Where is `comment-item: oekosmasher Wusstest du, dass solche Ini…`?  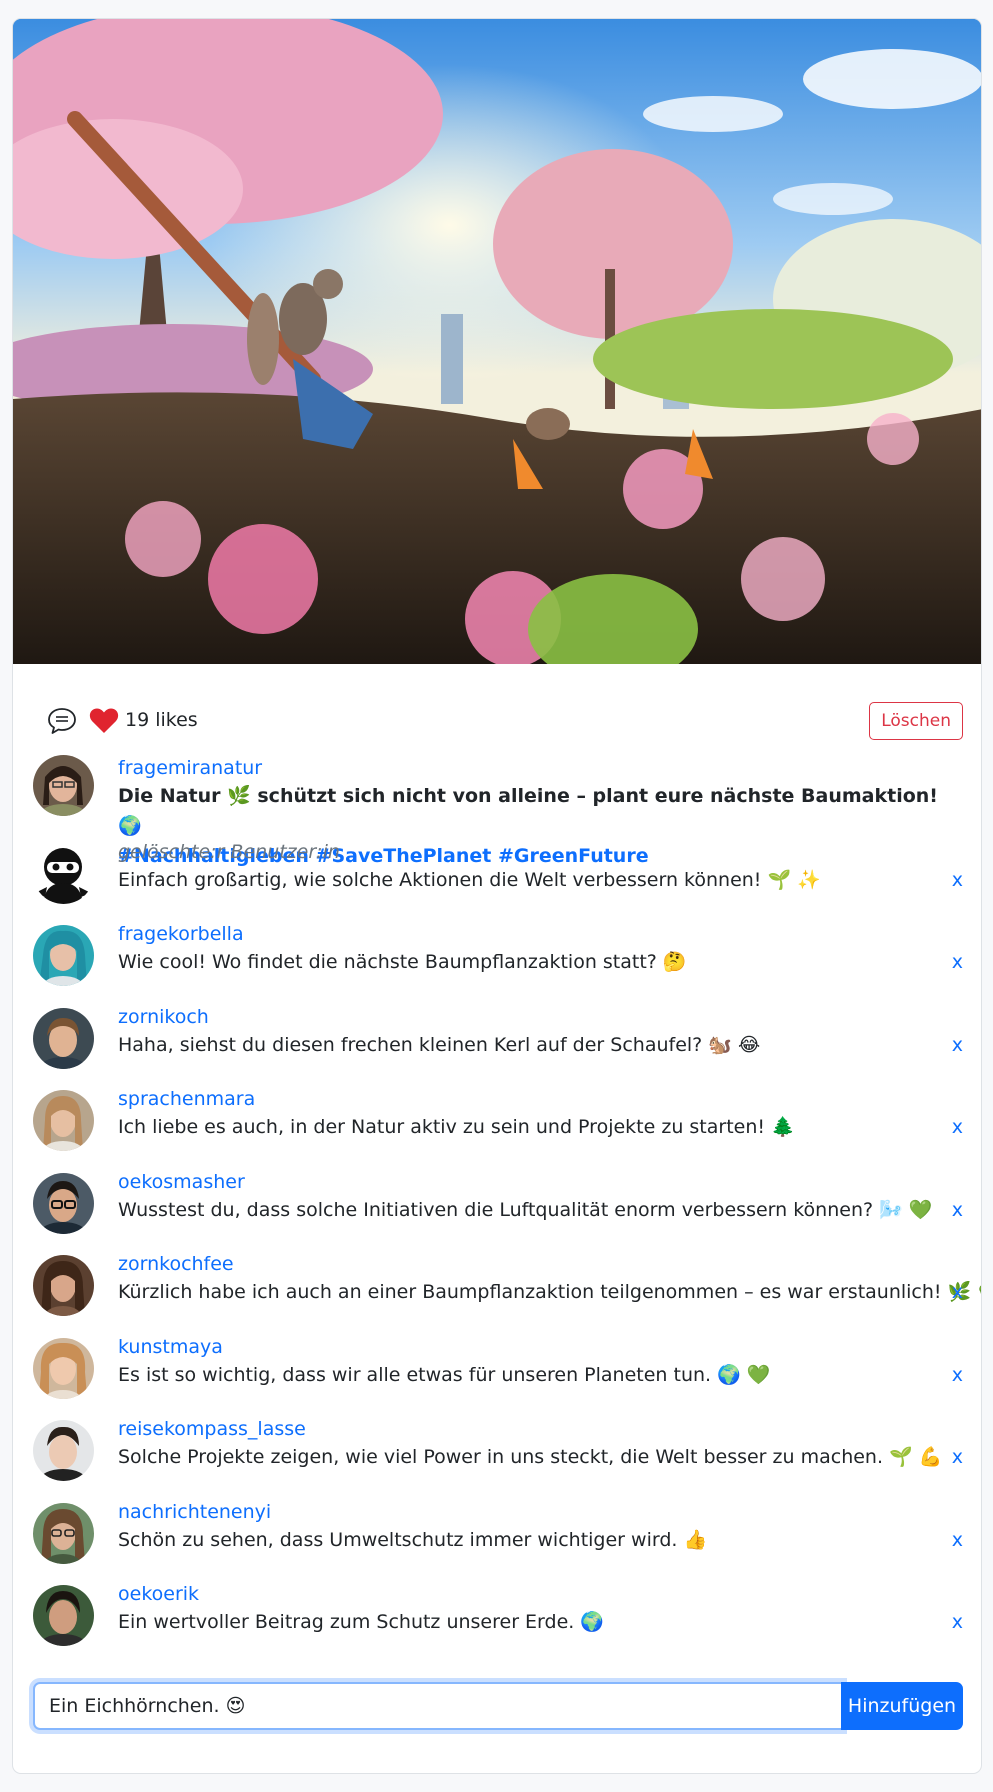 comment-item: oekosmasher Wusstest du, dass solche Ini… is located at coordinates (498, 1201).